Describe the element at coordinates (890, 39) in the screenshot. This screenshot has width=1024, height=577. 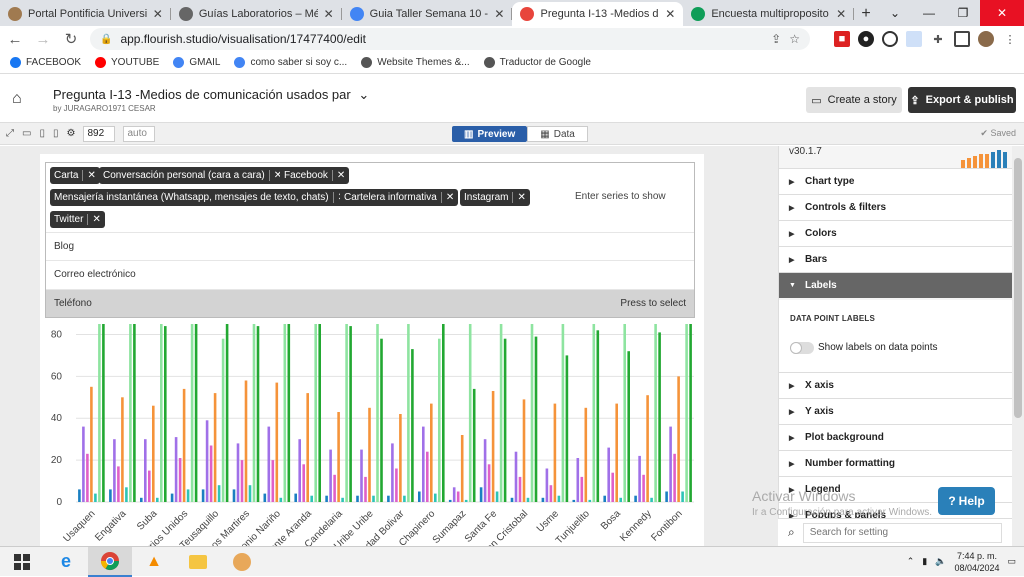
I see `extension-circle-icon` at that location.